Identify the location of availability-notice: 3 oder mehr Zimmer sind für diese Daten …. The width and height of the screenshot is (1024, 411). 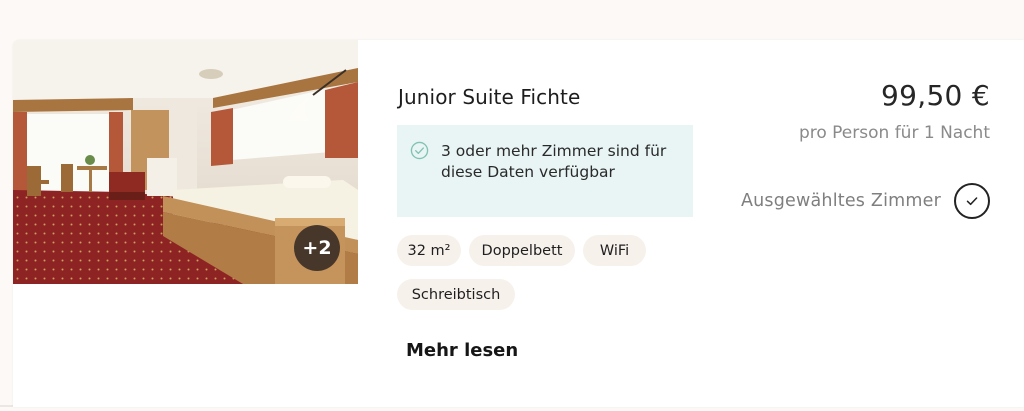
(545, 171).